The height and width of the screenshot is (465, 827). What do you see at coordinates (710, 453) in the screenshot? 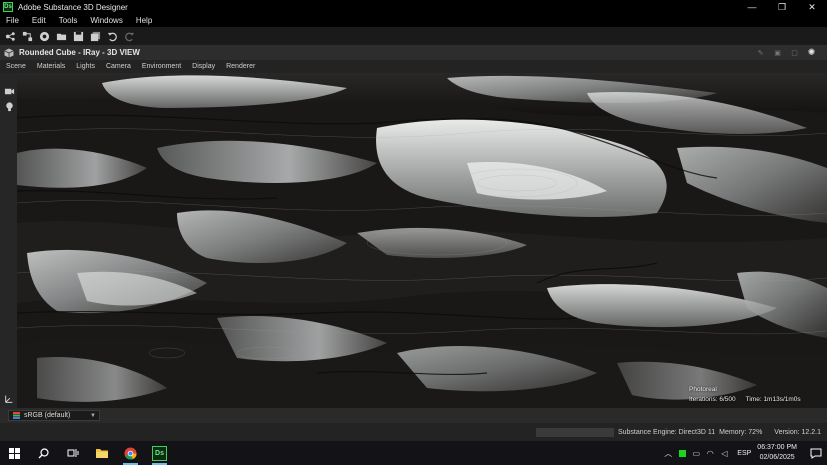
I see `wifi-icon: ◠` at bounding box center [710, 453].